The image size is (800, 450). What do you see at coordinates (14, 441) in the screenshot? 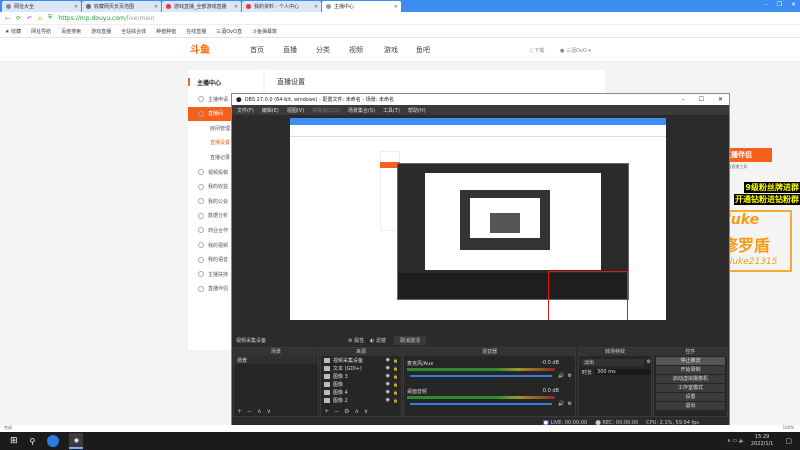
I see `windows-start-icon: ⊞` at bounding box center [14, 441].